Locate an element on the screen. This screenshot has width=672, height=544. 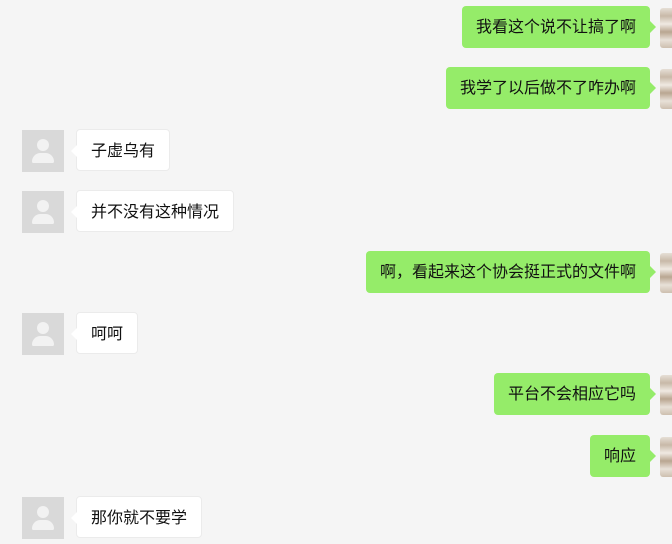
message-row: 那你就不要学 is located at coordinates (336, 518).